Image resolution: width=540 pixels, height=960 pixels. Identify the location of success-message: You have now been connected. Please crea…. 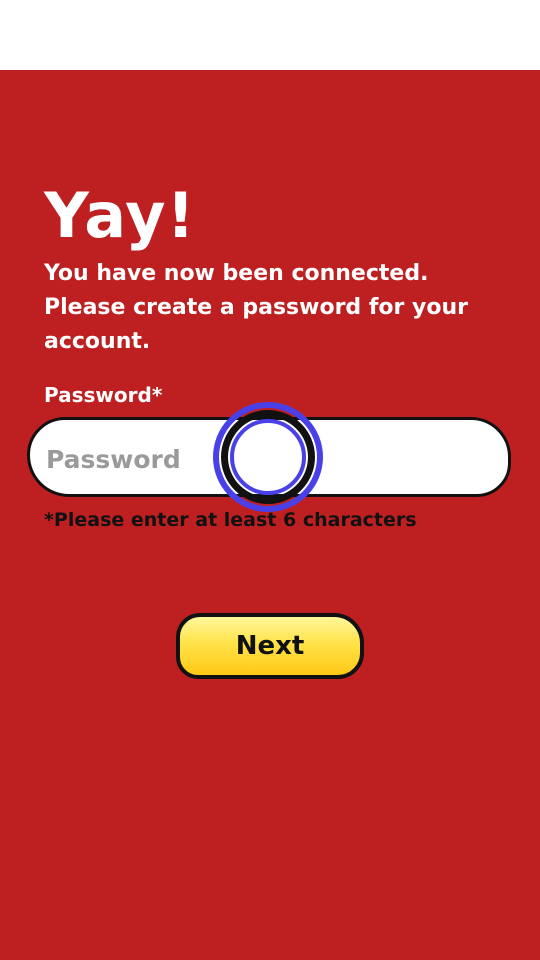
(256, 307).